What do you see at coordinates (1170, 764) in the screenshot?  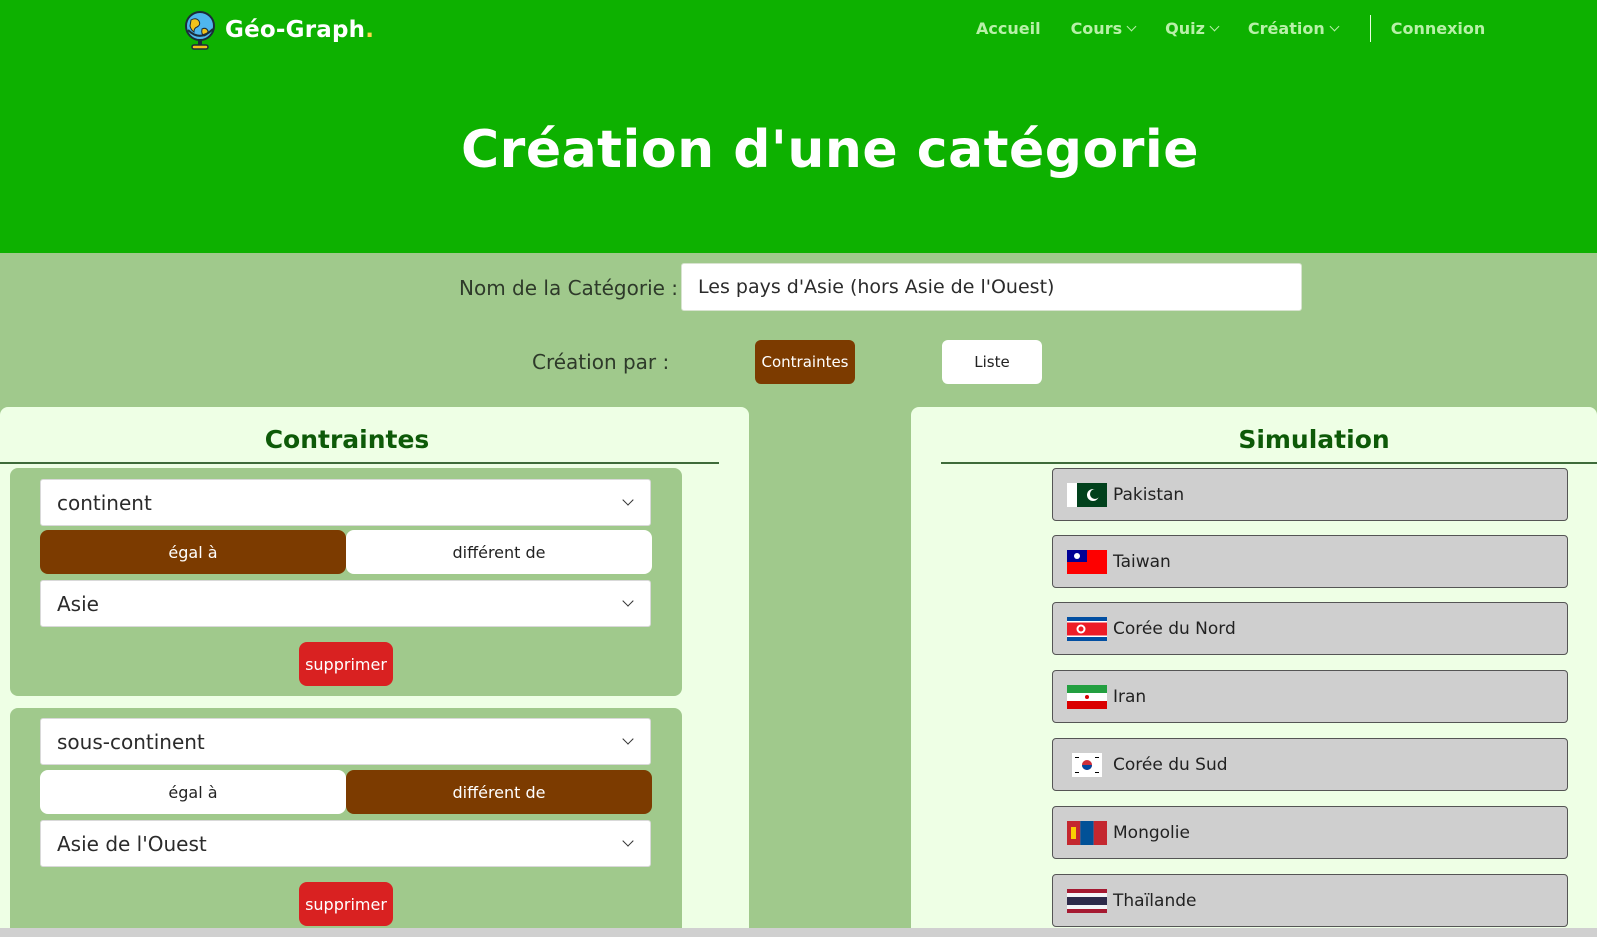 I see `country-name: Corée du Sud` at bounding box center [1170, 764].